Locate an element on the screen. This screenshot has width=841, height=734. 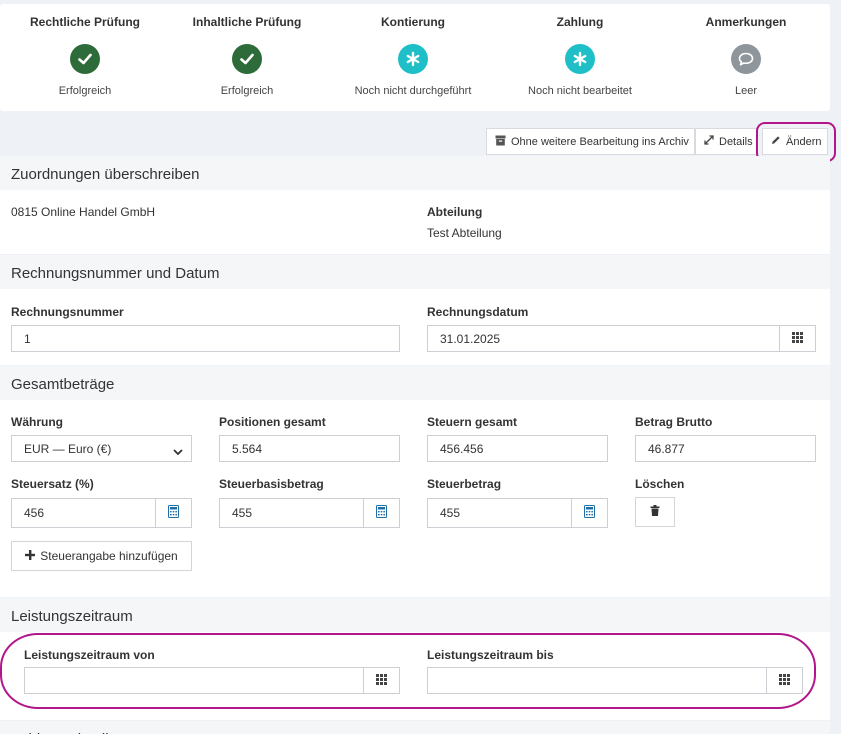
step-status: Leer is located at coordinates (746, 91).